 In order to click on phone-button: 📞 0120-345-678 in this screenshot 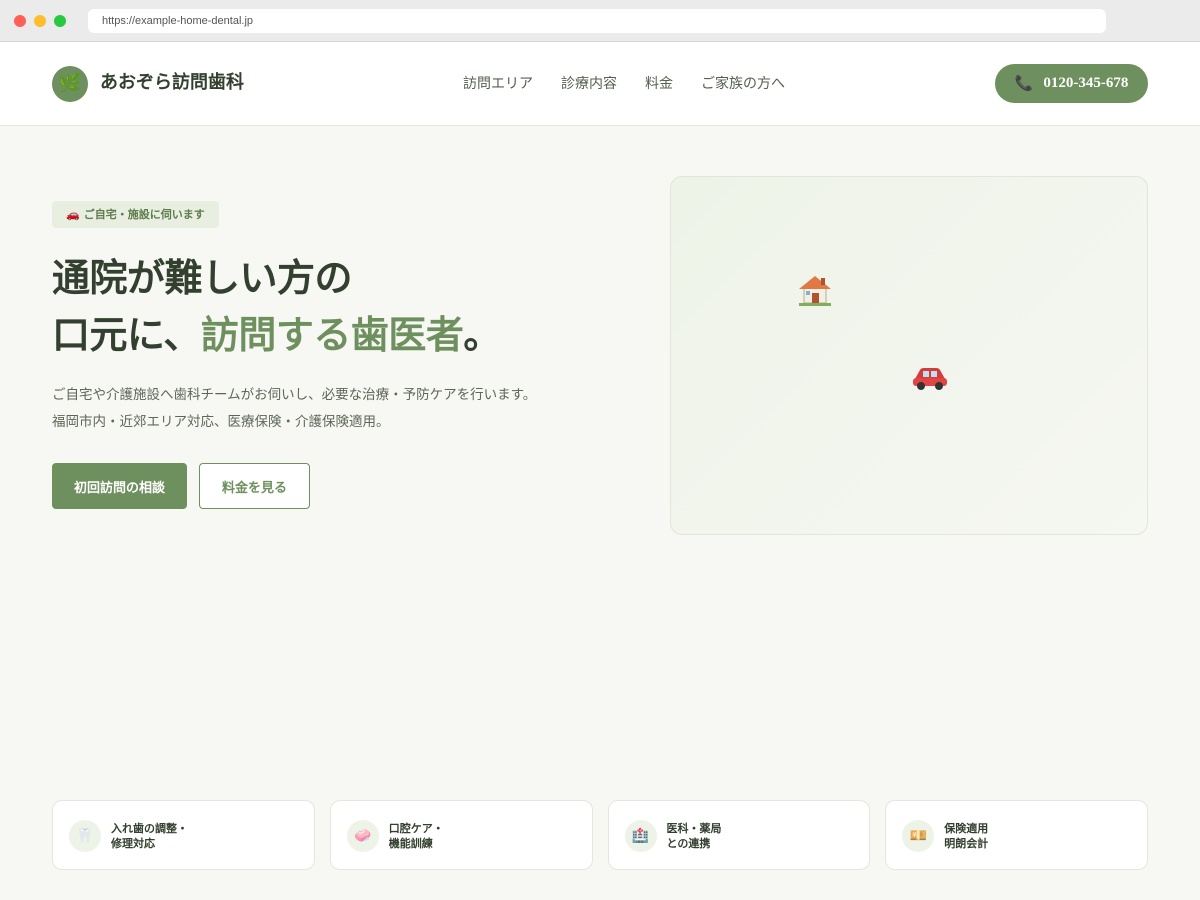, I will do `click(1071, 83)`.